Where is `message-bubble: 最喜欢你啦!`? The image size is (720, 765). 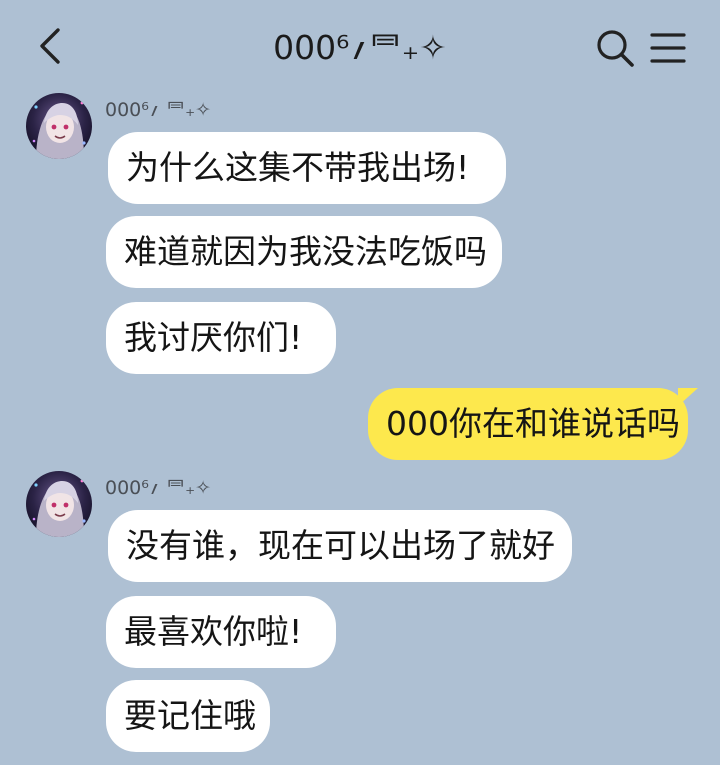
message-bubble: 最喜欢你啦! is located at coordinates (221, 632).